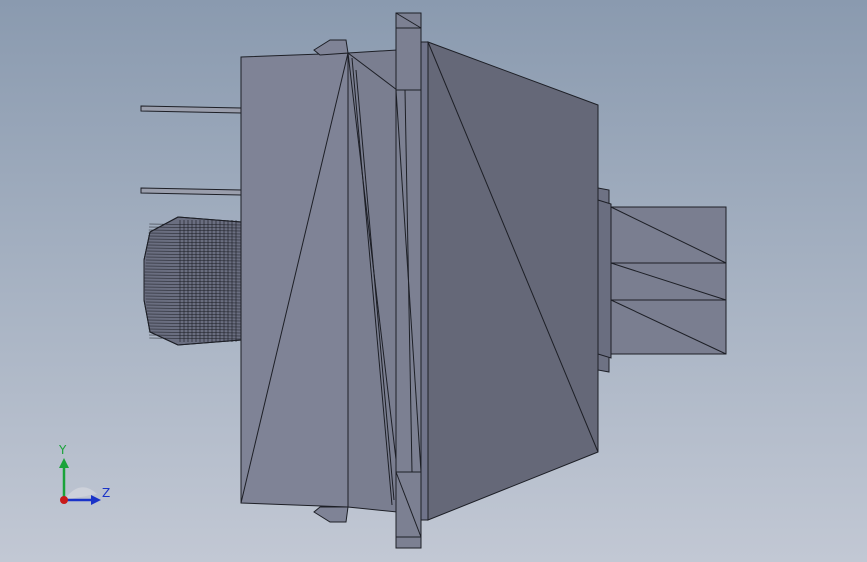  What do you see at coordinates (408, 280) in the screenshot?
I see `mounting-flange` at bounding box center [408, 280].